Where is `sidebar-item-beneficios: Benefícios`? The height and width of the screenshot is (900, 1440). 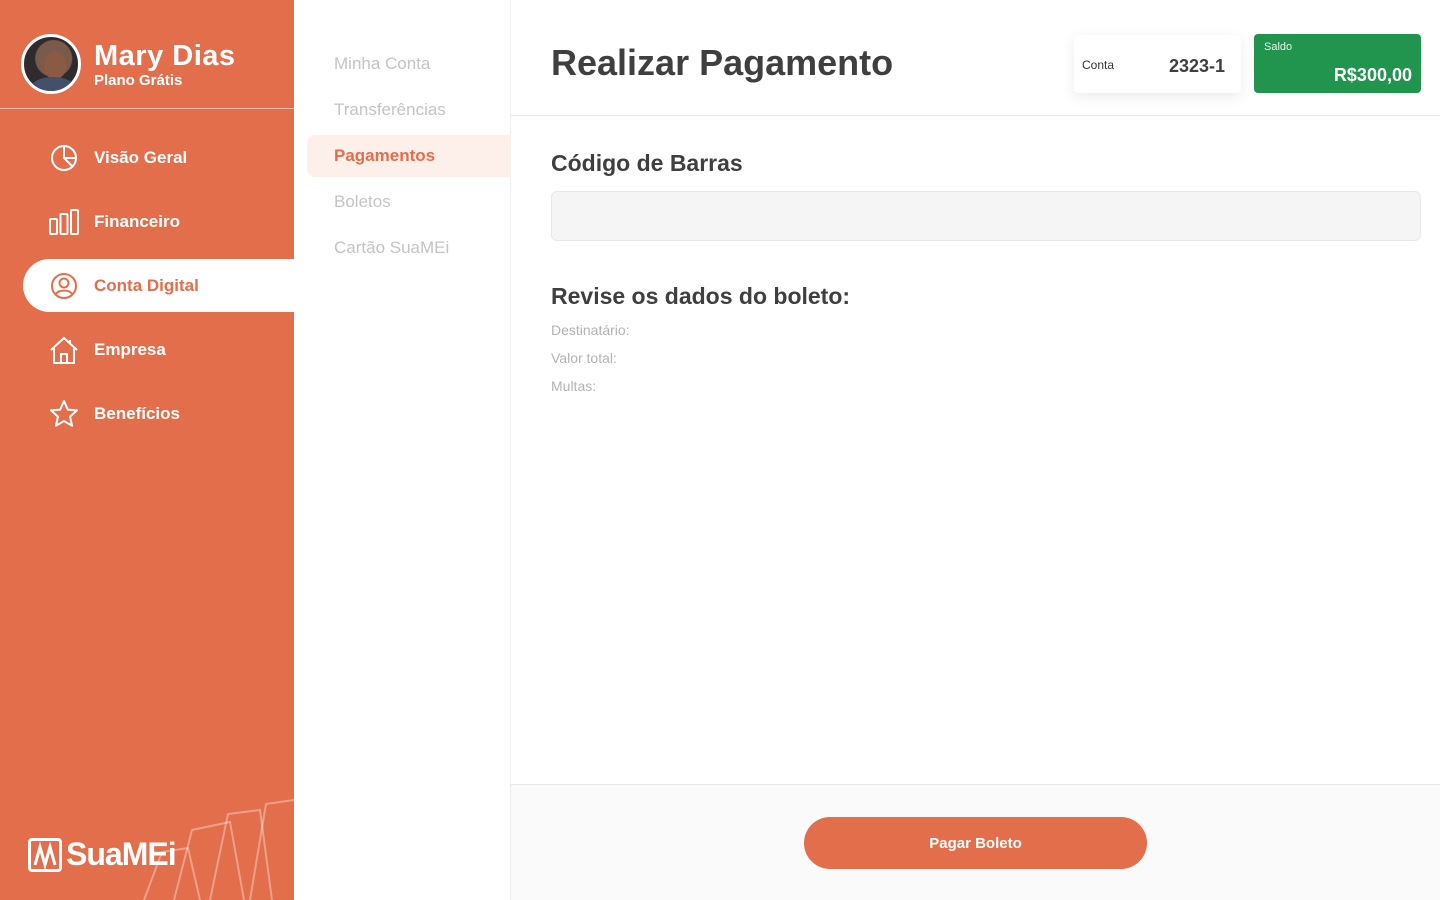
sidebar-item-beneficios: Benefícios is located at coordinates (158, 413).